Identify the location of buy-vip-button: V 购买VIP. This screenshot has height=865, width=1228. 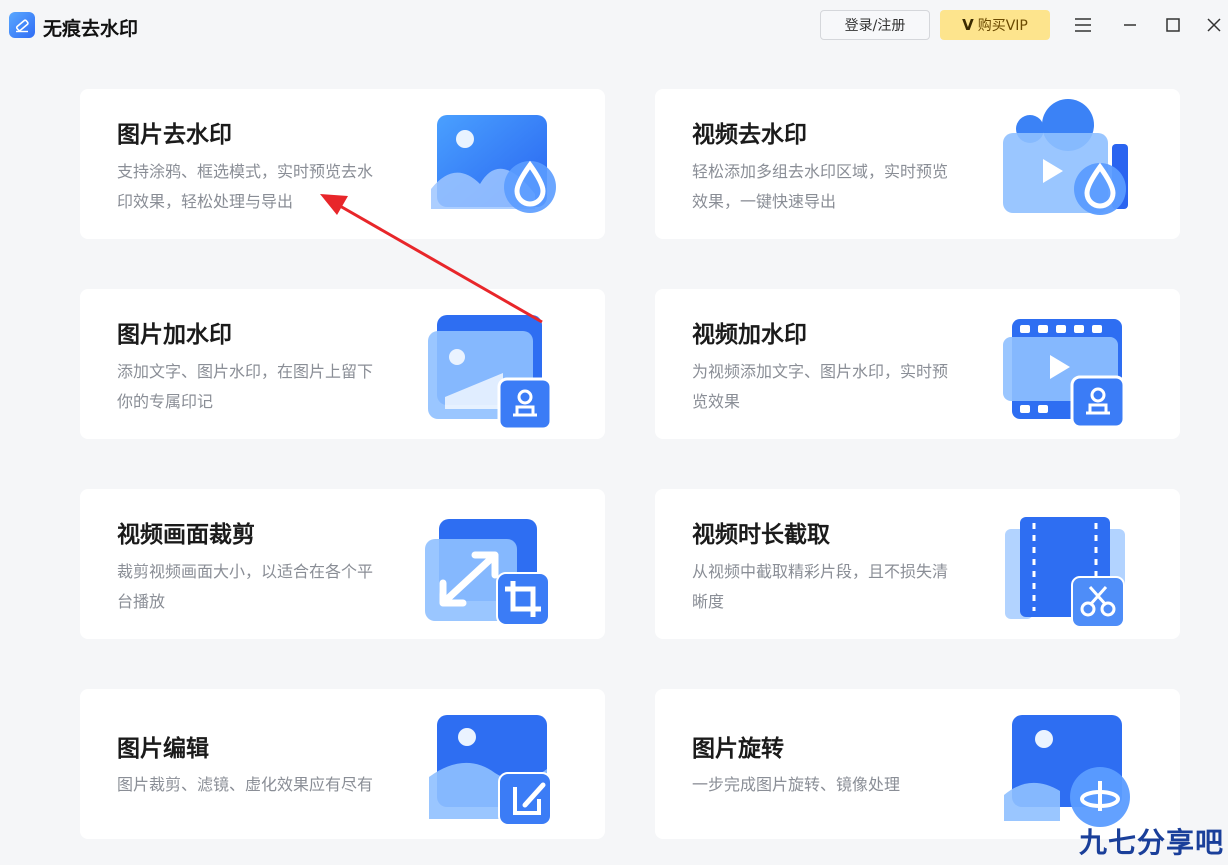
(995, 25).